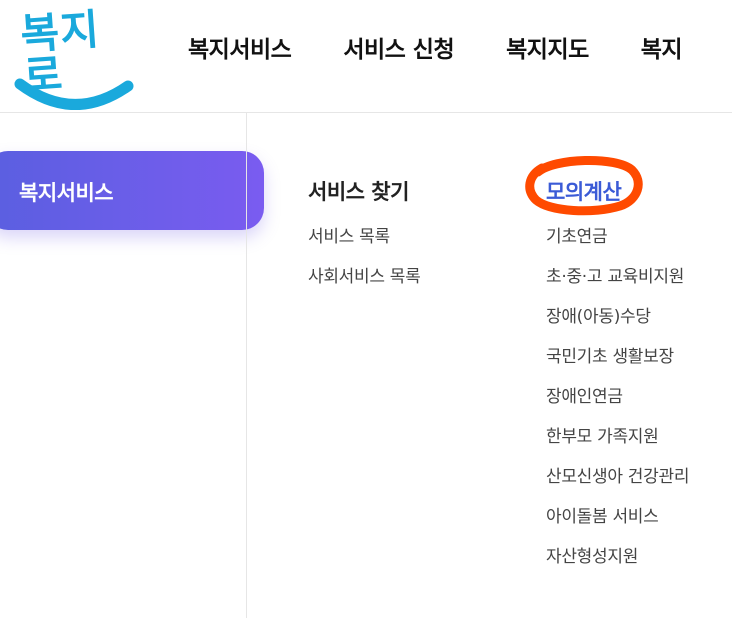 Image resolution: width=732 pixels, height=618 pixels. I want to click on menu-column-title-mock-calculation: 모의계산, so click(617, 192).